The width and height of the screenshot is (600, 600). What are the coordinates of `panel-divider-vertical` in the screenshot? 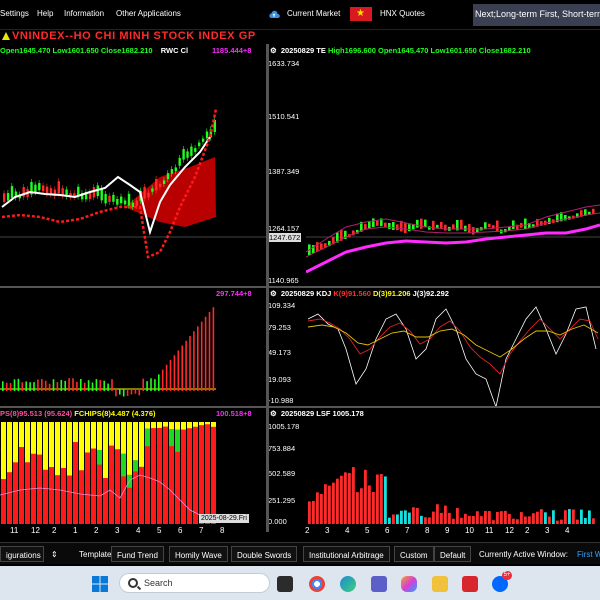 It's located at (267, 288).